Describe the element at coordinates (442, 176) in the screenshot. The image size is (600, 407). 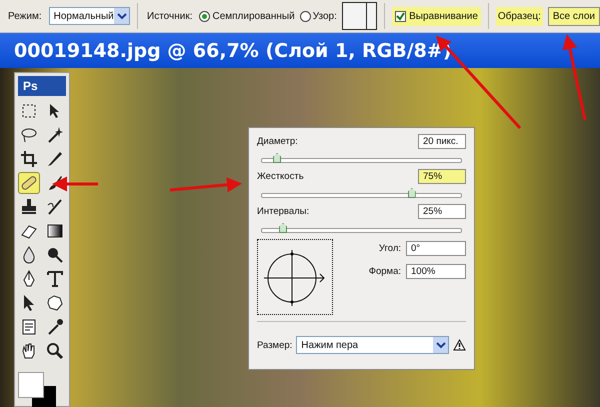
I see `value-field: 75%` at that location.